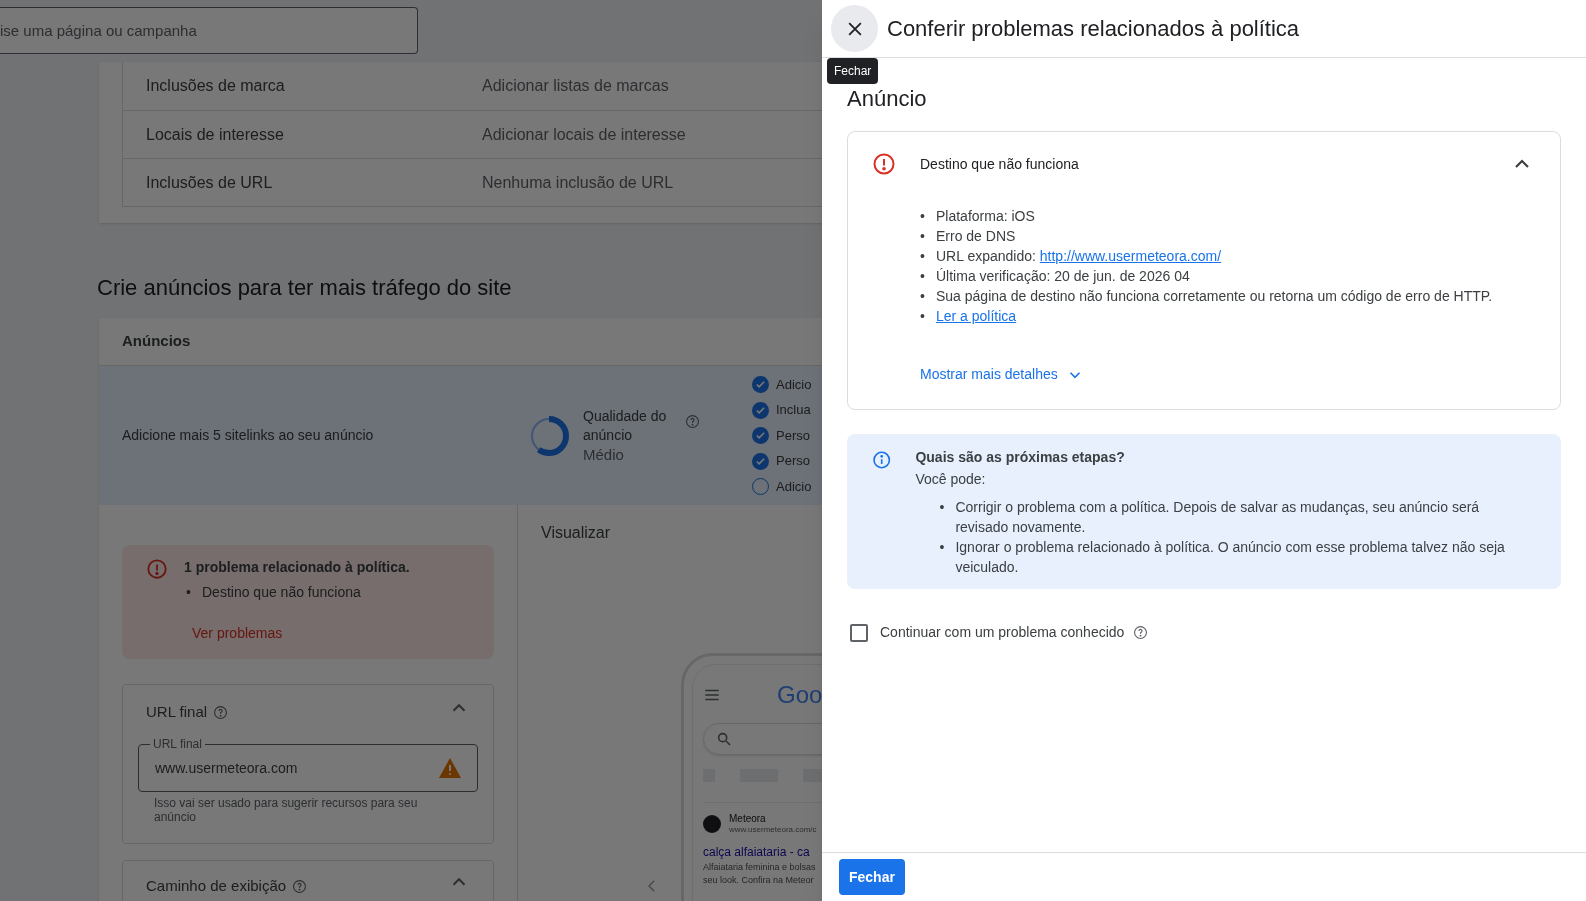 This screenshot has width=1586, height=901. What do you see at coordinates (1093, 29) in the screenshot?
I see `drawer-title: Conferir problemas relacionados à política` at bounding box center [1093, 29].